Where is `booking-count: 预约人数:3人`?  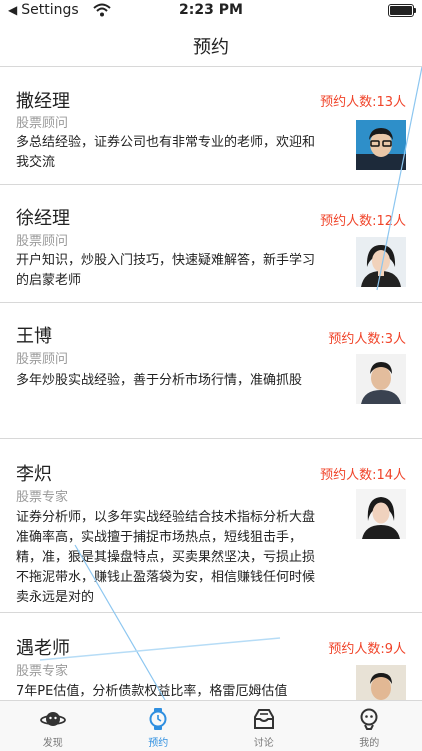
booking-count: 预约人数:3人 is located at coordinates (367, 337).